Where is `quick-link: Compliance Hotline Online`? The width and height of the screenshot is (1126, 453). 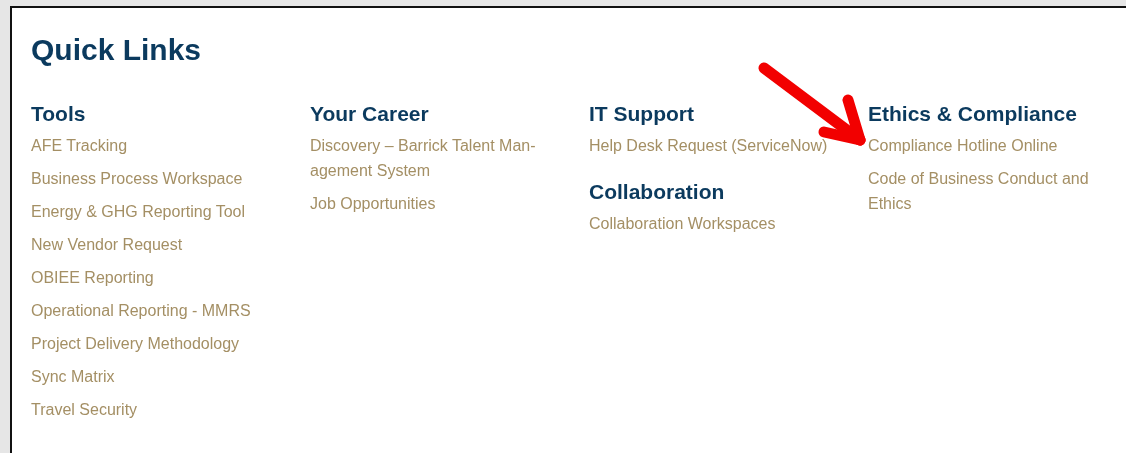 quick-link: Compliance Hotline Online is located at coordinates (995, 145).